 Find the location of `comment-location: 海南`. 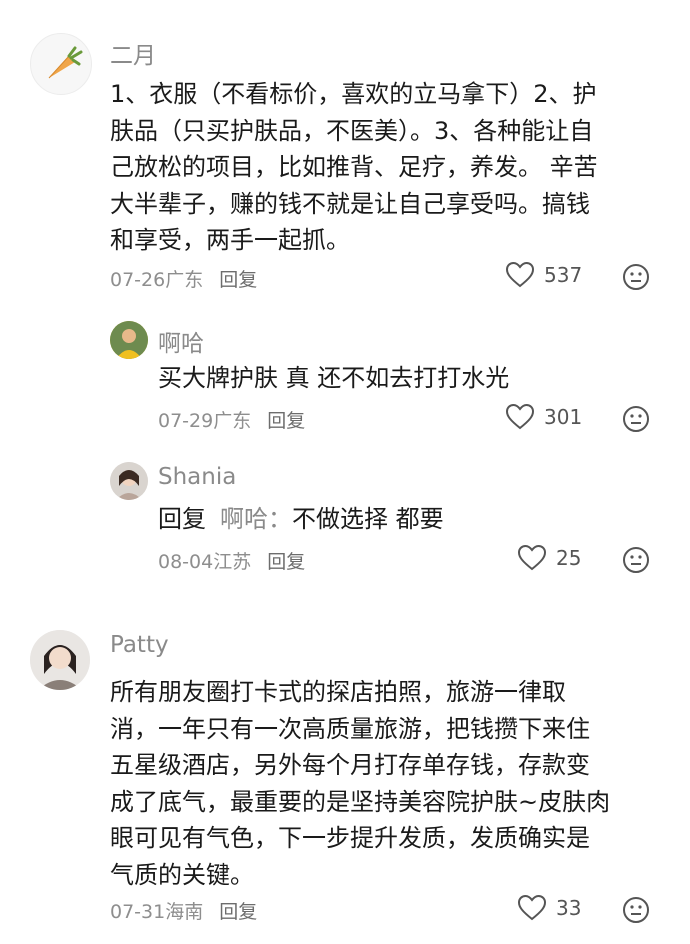

comment-location: 海南 is located at coordinates (184, 912).